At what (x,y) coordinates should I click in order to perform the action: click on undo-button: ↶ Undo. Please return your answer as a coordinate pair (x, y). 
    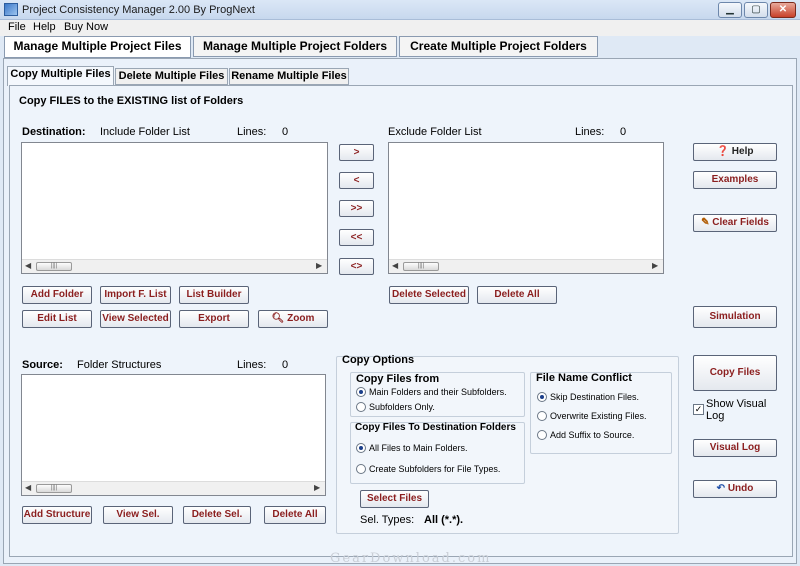
    Looking at the image, I should click on (735, 489).